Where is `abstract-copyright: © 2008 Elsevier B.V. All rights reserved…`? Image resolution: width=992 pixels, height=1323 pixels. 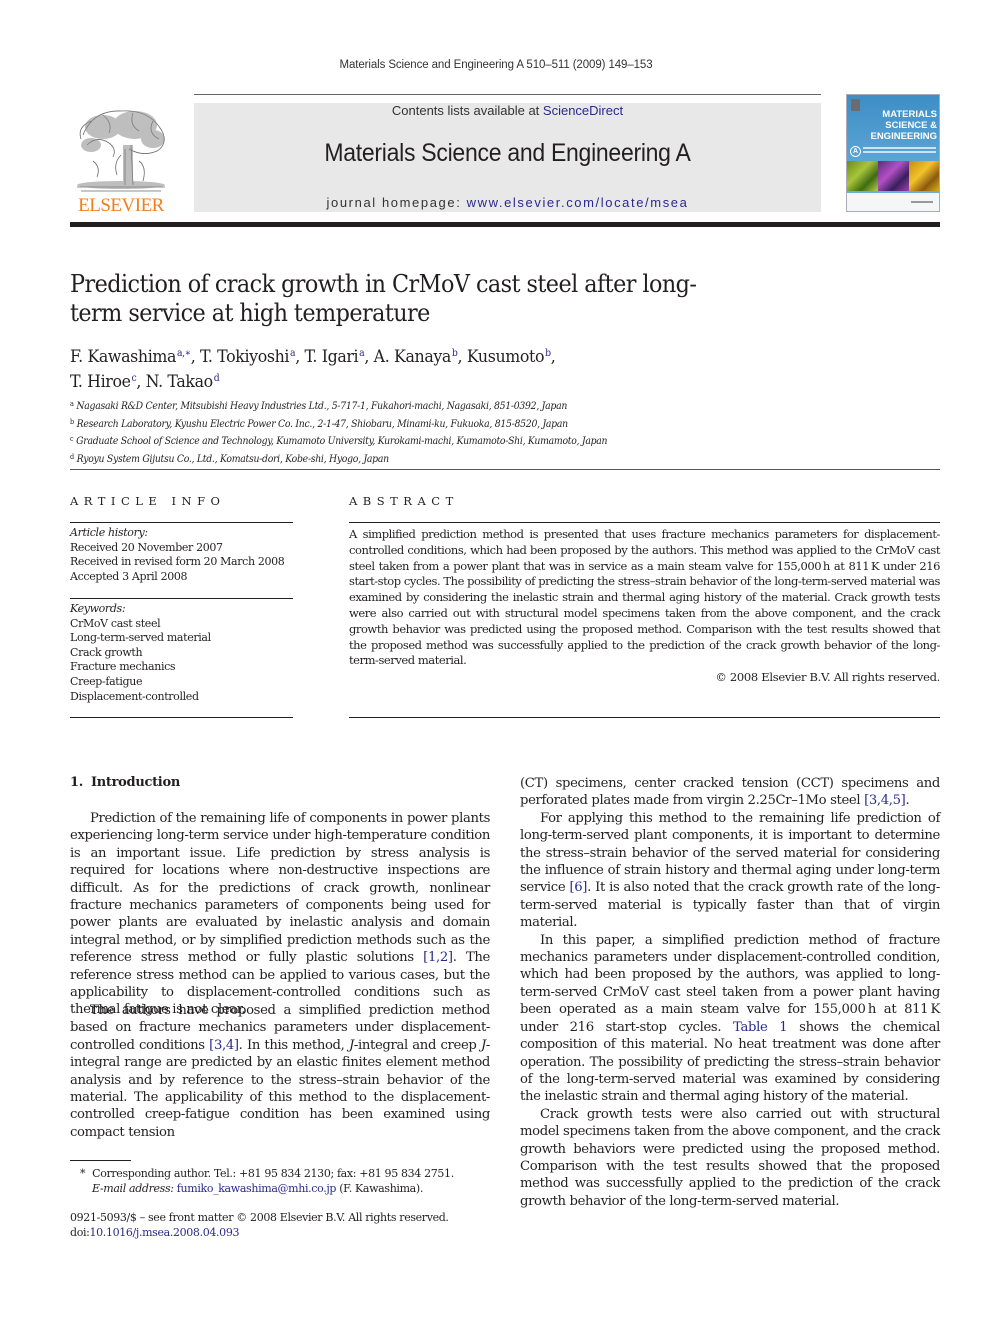 abstract-copyright: © 2008 Elsevier B.V. All rights reserved… is located at coordinates (827, 677).